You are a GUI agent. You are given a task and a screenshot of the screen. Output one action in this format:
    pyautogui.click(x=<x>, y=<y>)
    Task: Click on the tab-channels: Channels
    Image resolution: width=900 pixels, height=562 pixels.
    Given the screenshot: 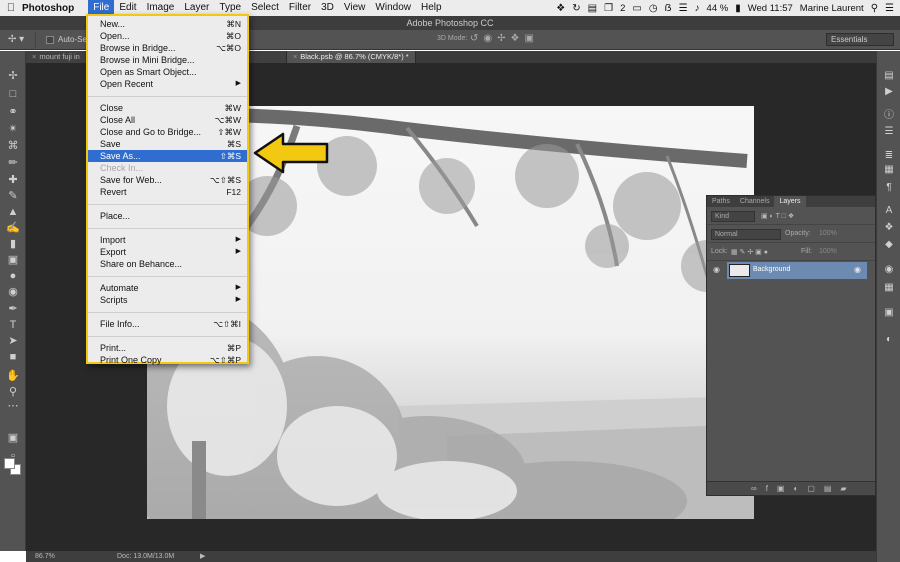 What is the action you would take?
    pyautogui.click(x=755, y=201)
    